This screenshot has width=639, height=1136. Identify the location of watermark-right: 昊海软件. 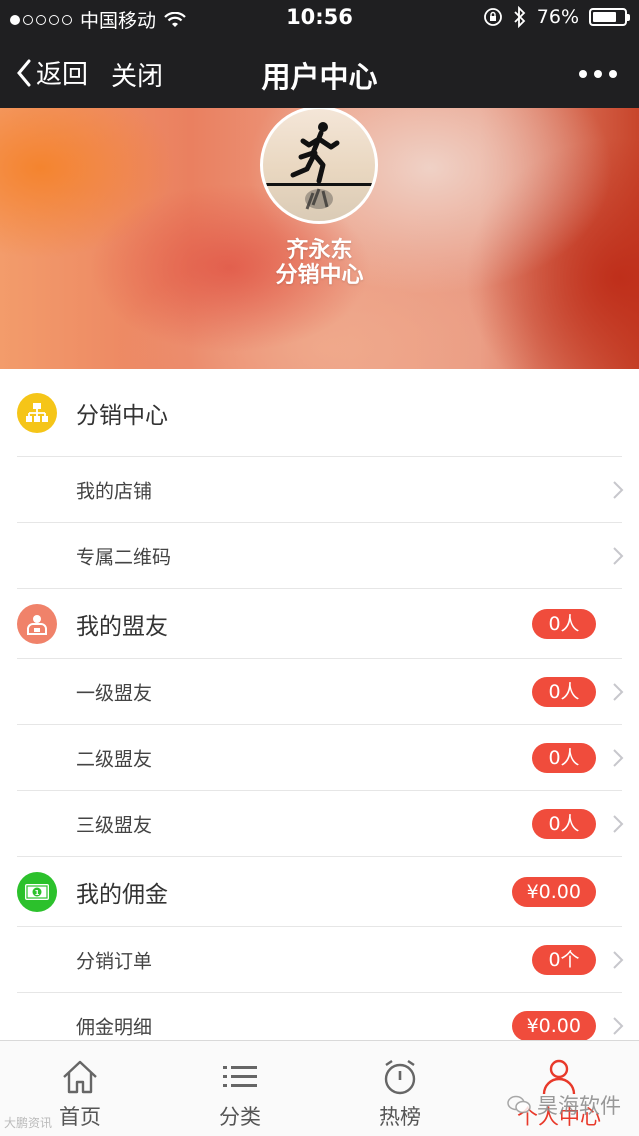
(564, 1105).